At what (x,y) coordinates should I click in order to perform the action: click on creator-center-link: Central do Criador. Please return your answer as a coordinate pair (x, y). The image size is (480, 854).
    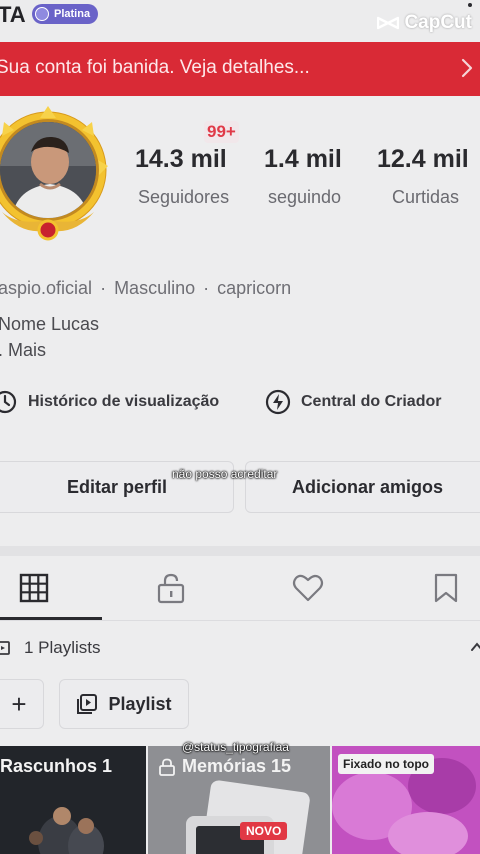
    Looking at the image, I should click on (353, 402).